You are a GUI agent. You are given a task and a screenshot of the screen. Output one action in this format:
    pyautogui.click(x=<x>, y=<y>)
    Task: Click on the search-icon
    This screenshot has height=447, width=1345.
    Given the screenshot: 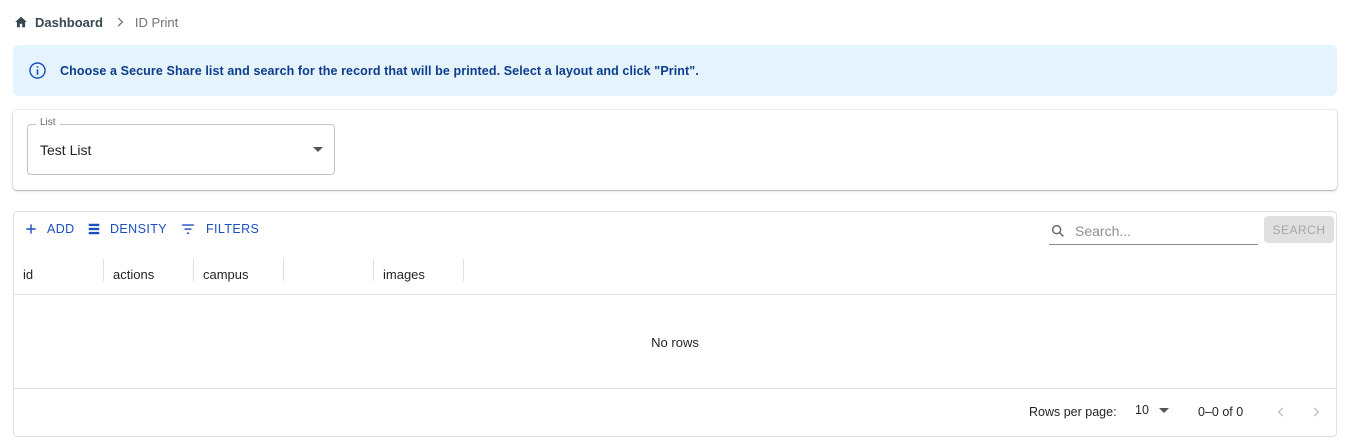 What is the action you would take?
    pyautogui.click(x=1058, y=231)
    